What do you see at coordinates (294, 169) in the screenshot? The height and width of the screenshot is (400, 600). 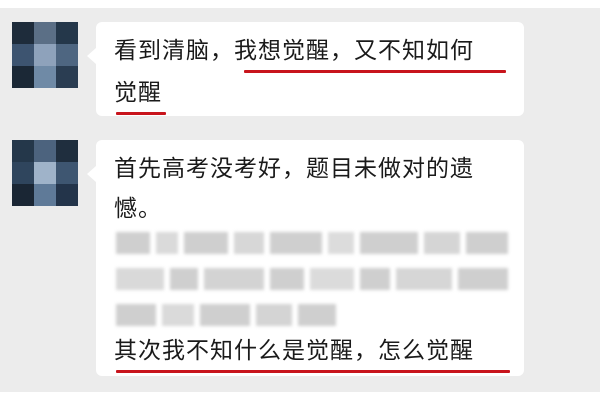 I see `message-text-line: 首先高考没考好，题目未做对的遗` at bounding box center [294, 169].